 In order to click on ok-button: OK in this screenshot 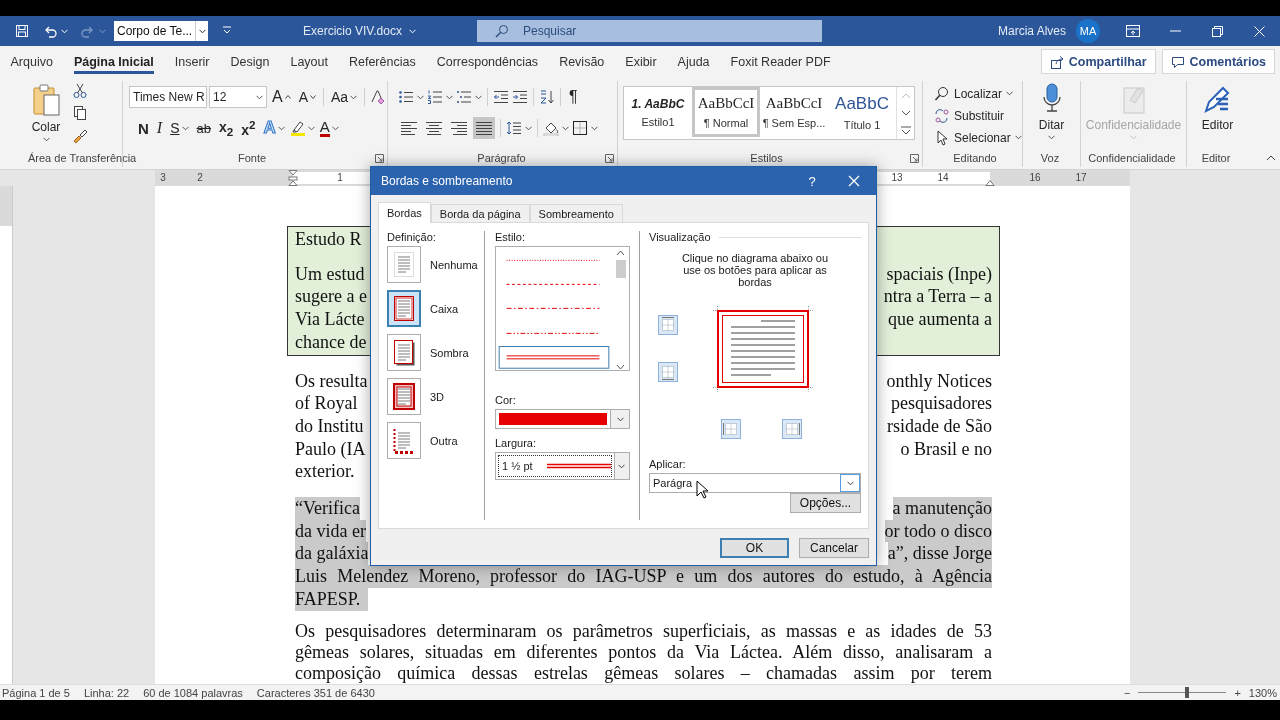, I will do `click(754, 548)`.